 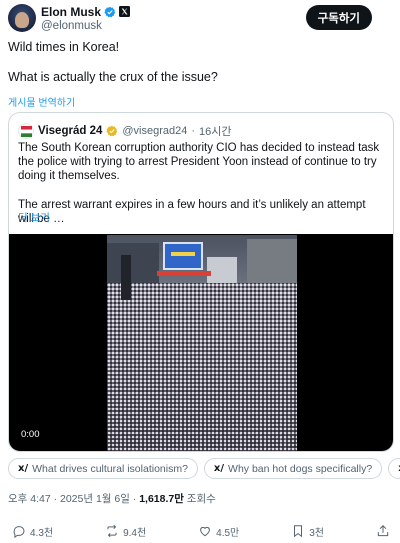 What do you see at coordinates (161, 499) in the screenshot?
I see `view-count: 1,618.7만` at bounding box center [161, 499].